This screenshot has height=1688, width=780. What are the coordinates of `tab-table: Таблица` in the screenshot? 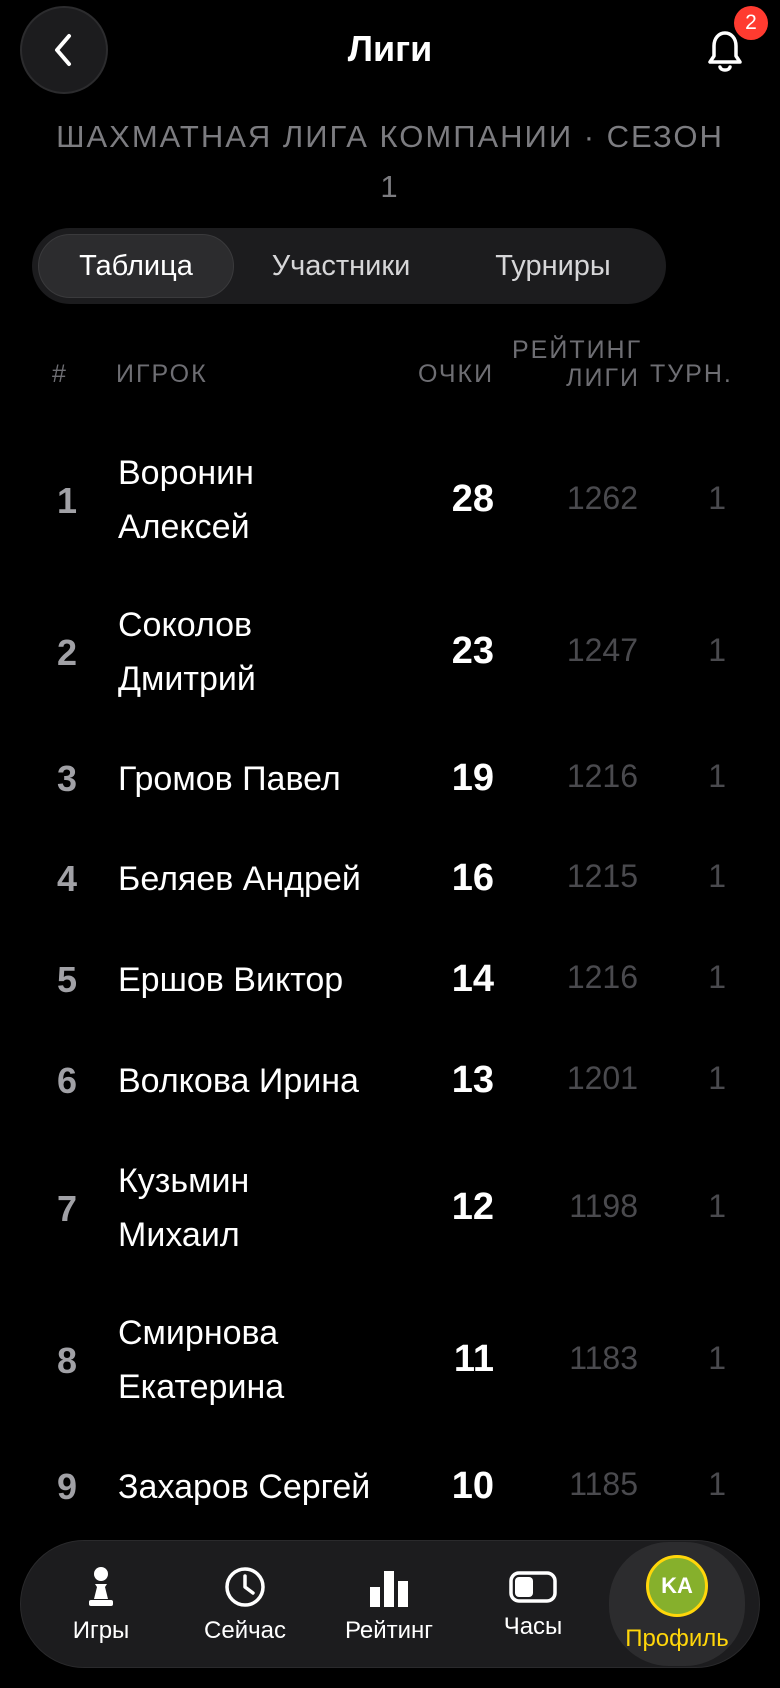 It's located at (136, 266).